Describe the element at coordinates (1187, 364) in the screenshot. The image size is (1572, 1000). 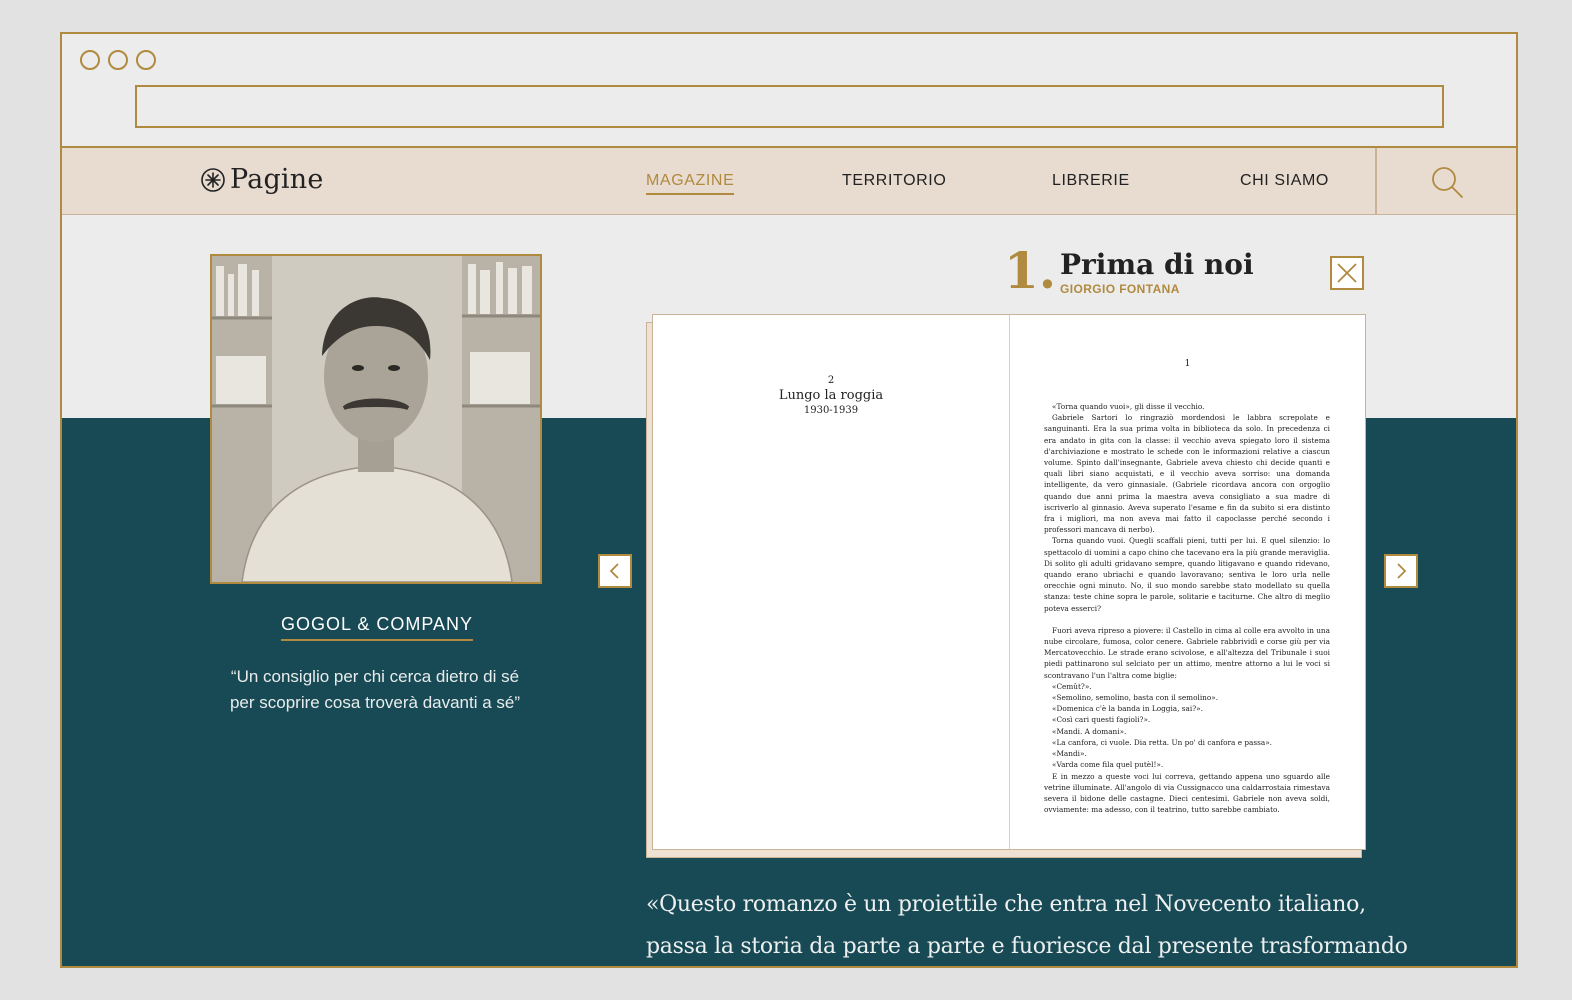
I see `page-number: 1` at that location.